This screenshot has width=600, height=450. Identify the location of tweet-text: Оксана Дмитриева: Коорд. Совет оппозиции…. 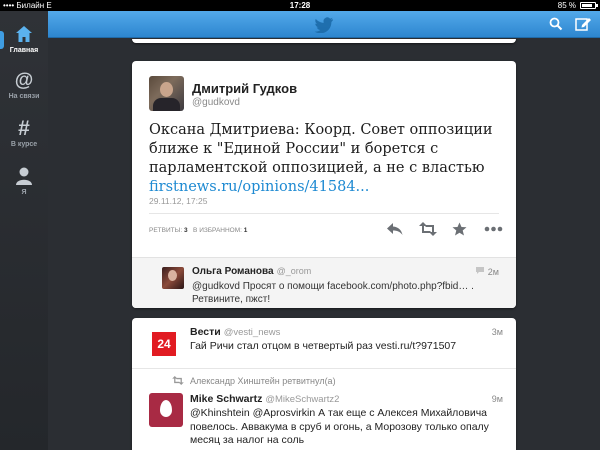
(321, 158).